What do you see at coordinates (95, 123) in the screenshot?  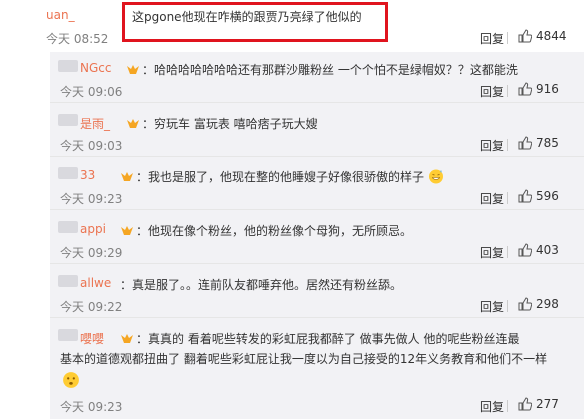 I see `reply-username: 是雨_` at bounding box center [95, 123].